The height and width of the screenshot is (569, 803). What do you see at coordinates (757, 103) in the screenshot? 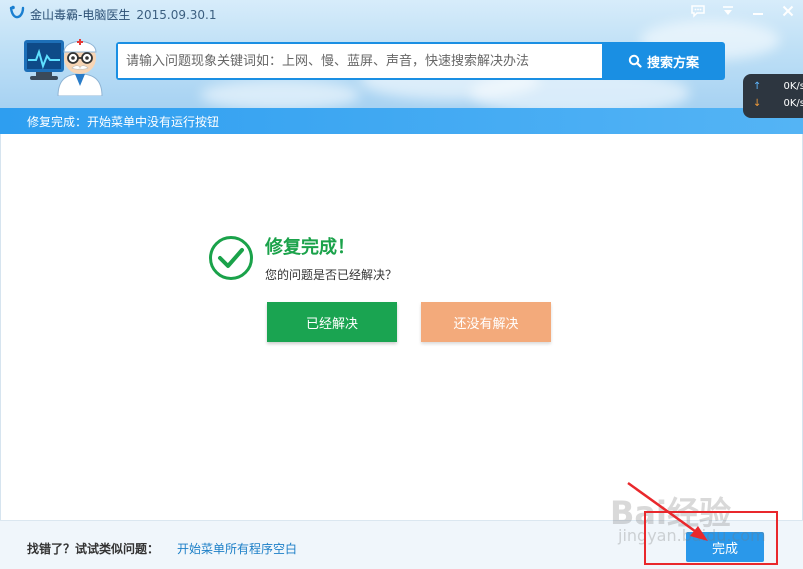
I see `download-arrow-icon: ↓` at bounding box center [757, 103].